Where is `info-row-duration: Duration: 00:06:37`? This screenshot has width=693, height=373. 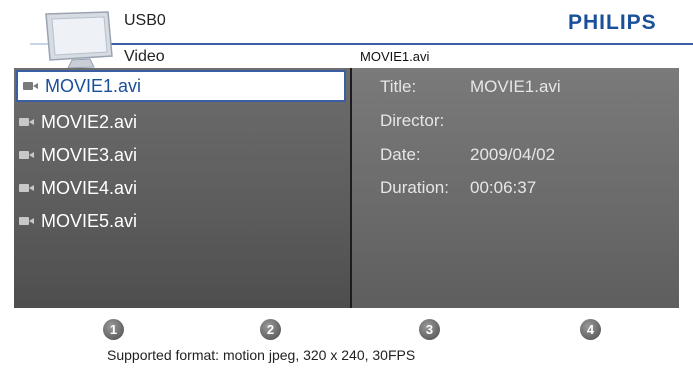
info-row-duration: Duration: 00:06:37 is located at coordinates (458, 191).